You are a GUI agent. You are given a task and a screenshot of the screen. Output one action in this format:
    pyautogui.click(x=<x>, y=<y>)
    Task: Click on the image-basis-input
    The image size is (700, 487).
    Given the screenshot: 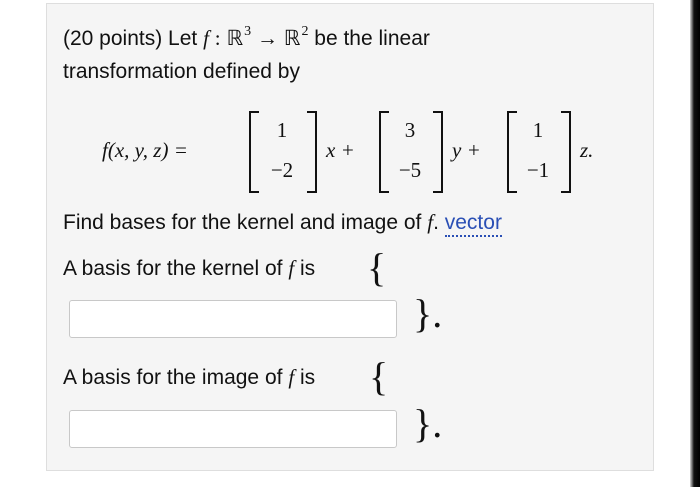 What is the action you would take?
    pyautogui.click(x=233, y=429)
    